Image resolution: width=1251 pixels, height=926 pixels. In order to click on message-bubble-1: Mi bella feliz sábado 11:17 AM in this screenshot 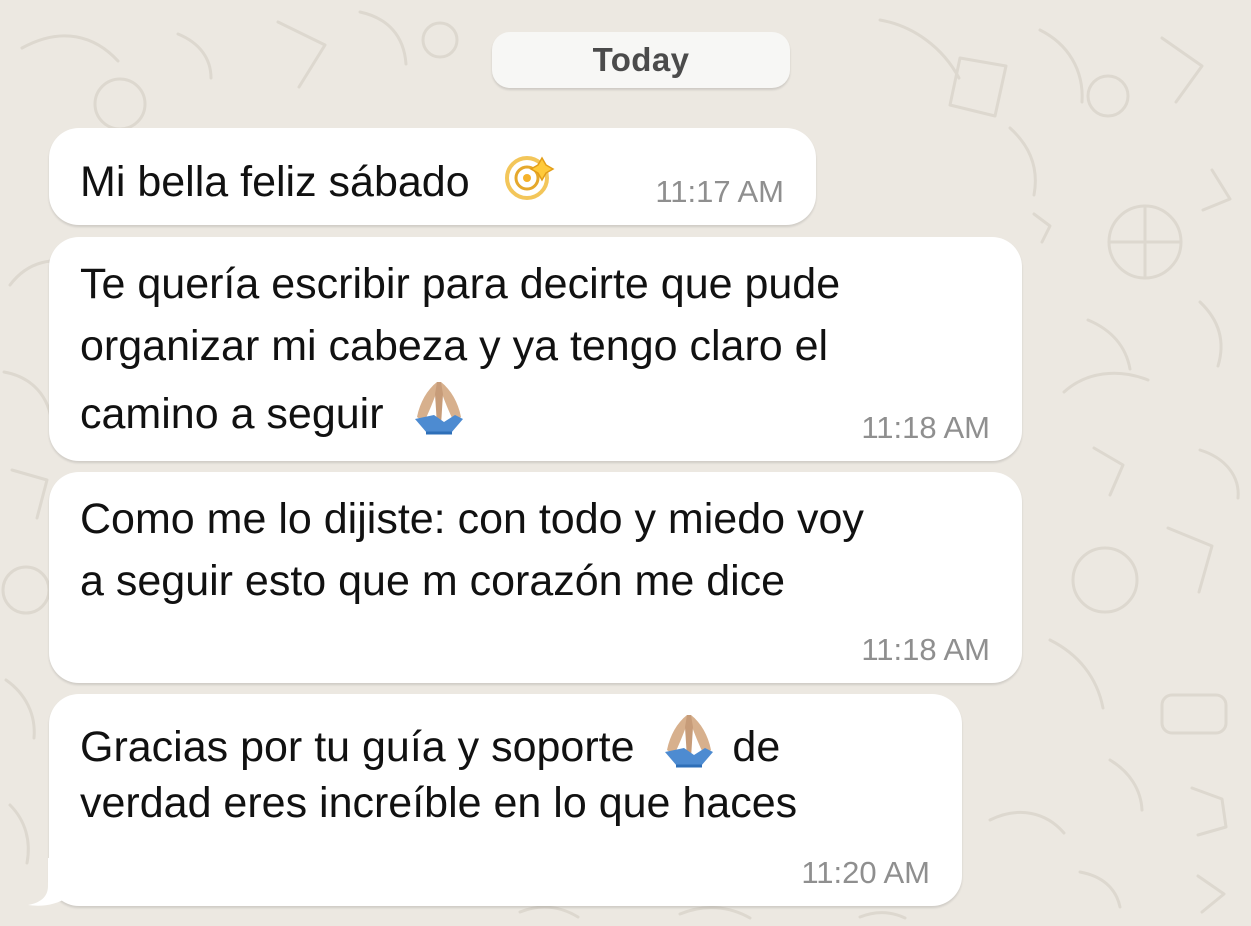, I will do `click(432, 176)`.